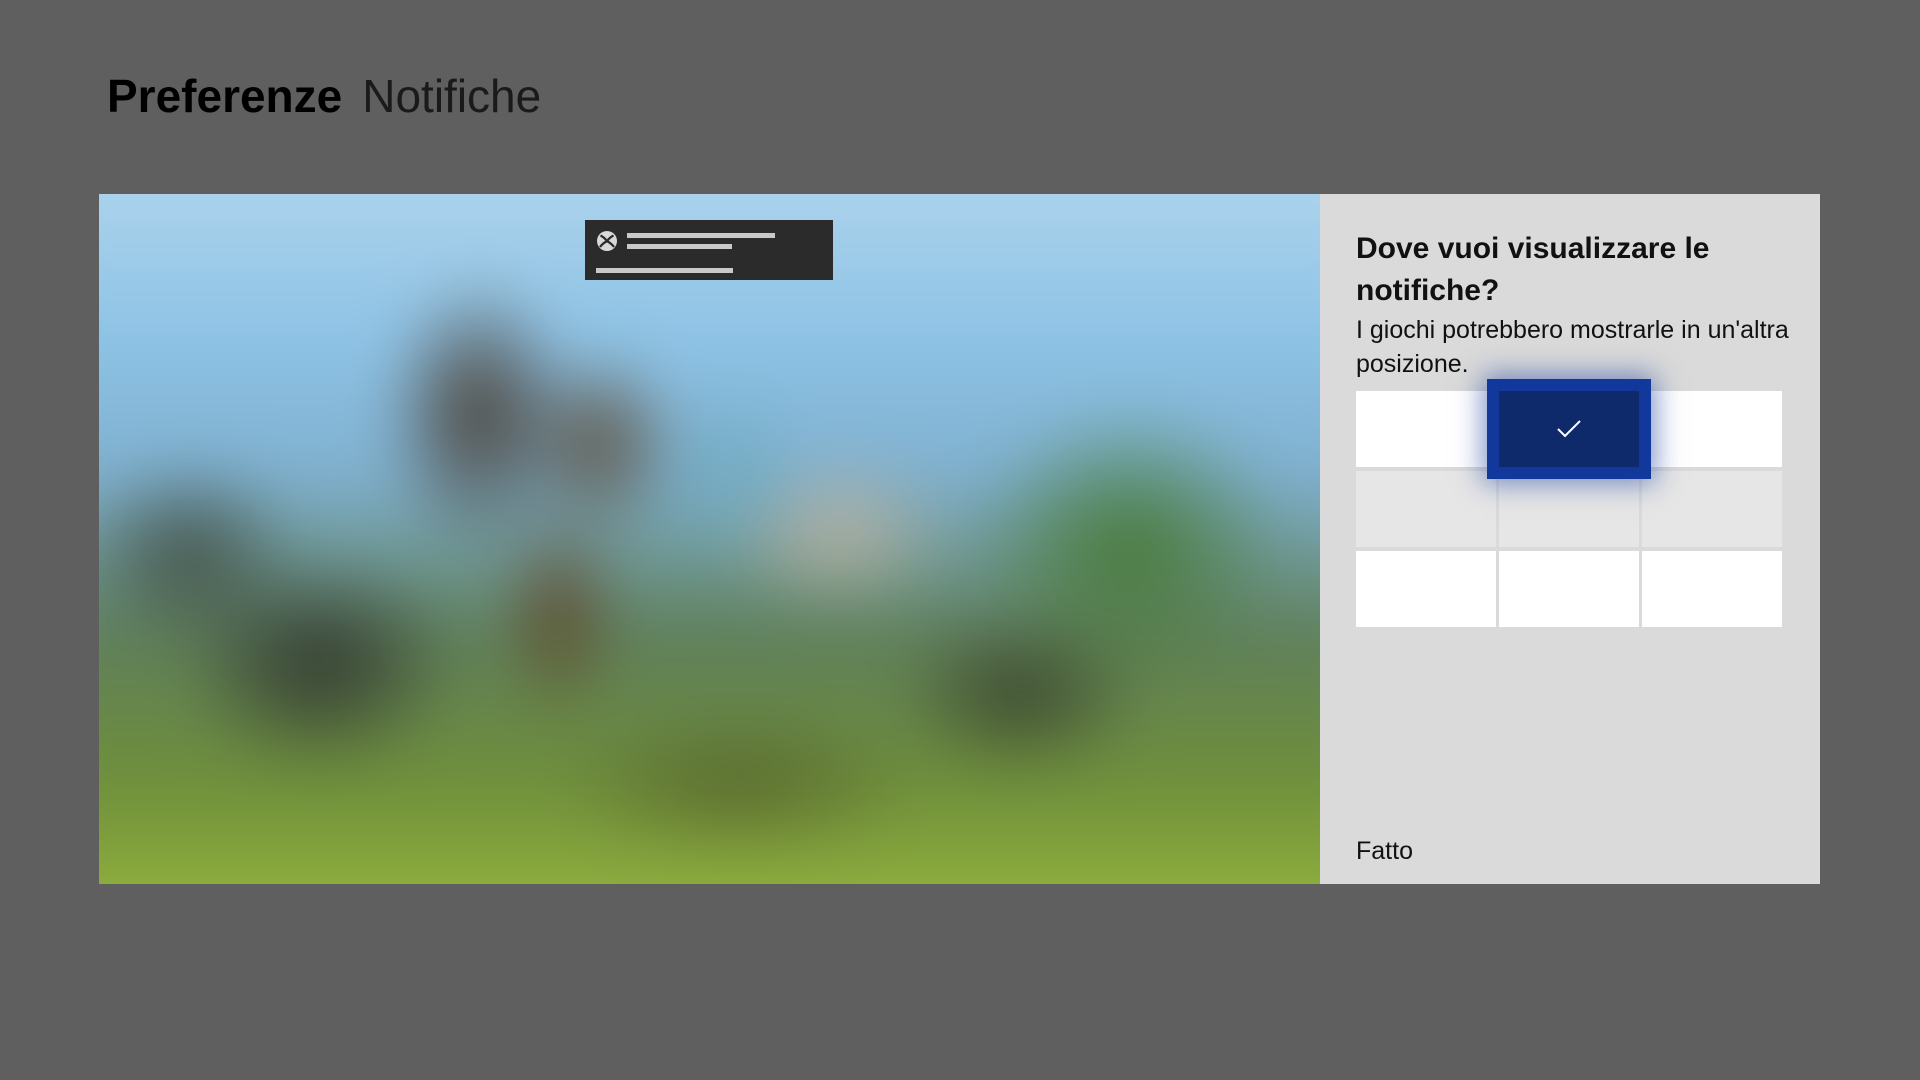  I want to click on position-bottom-center, so click(1569, 589).